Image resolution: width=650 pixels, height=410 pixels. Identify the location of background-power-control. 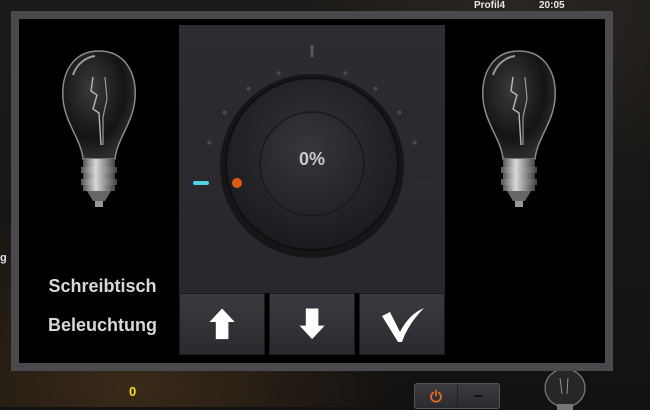
(457, 396).